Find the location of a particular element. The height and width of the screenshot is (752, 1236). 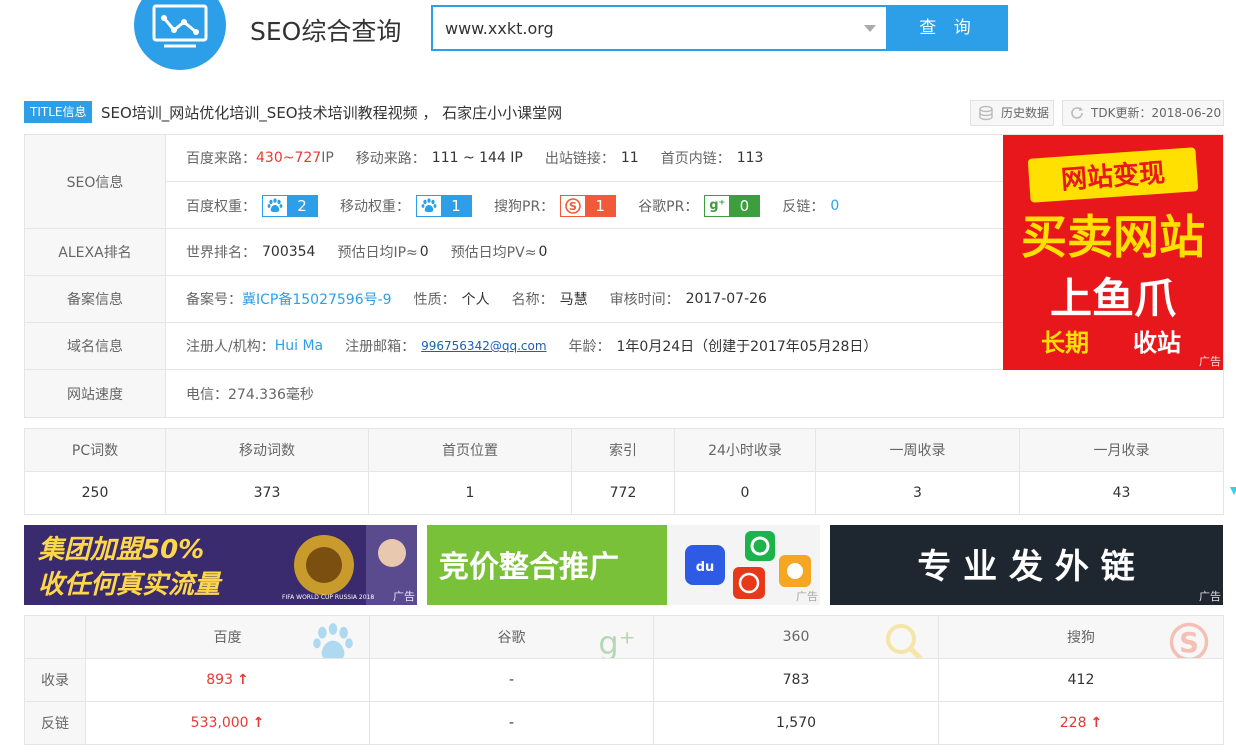

google-pr: 谷歌PR： g⁺ 0 is located at coordinates (699, 205).